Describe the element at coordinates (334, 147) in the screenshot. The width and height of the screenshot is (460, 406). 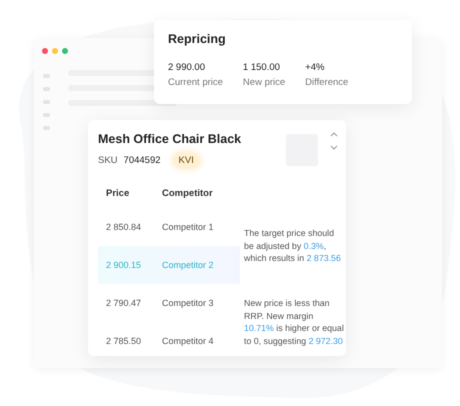
I see `chevron-down-icon` at that location.